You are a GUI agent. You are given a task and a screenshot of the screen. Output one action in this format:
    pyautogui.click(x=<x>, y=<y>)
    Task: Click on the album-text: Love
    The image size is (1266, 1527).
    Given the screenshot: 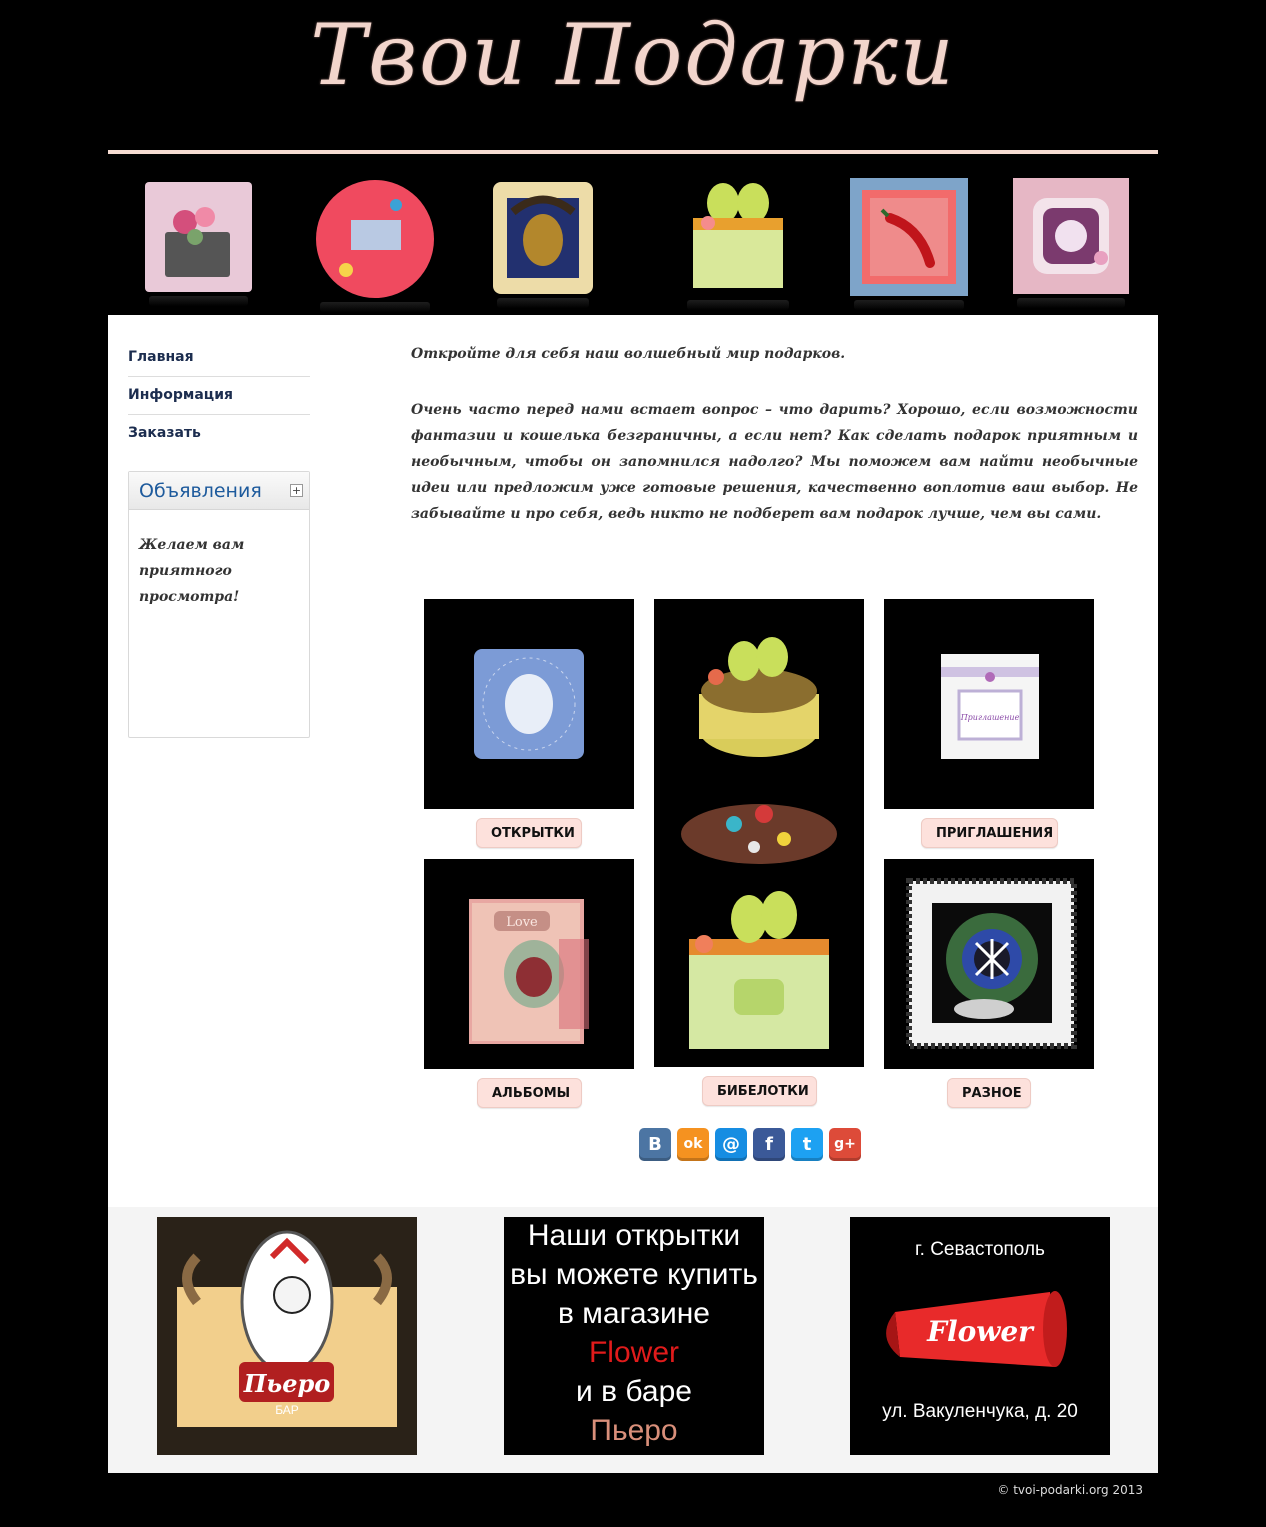 What is the action you would take?
    pyautogui.click(x=522, y=922)
    